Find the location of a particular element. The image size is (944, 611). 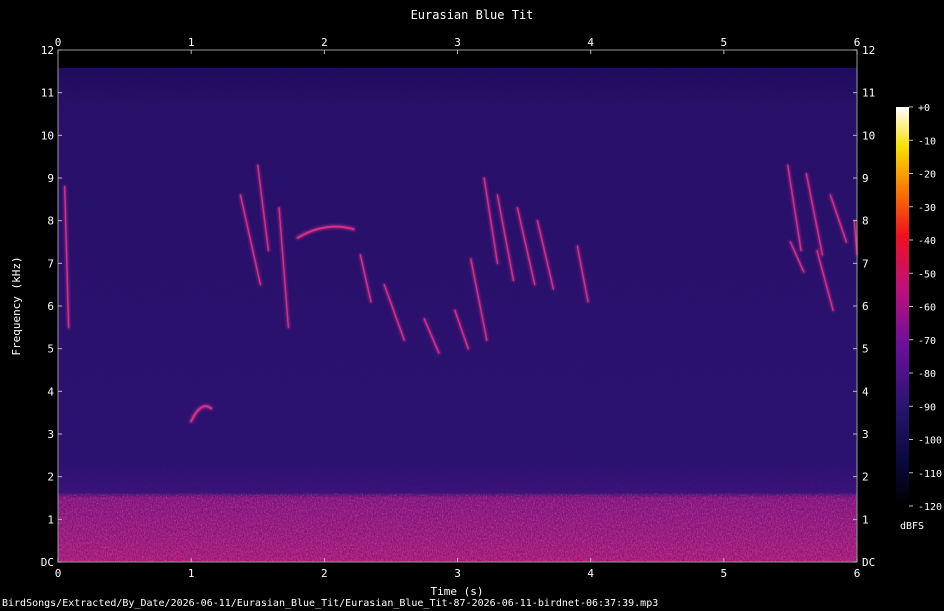

colorbar-label: dBFS is located at coordinates (912, 526).